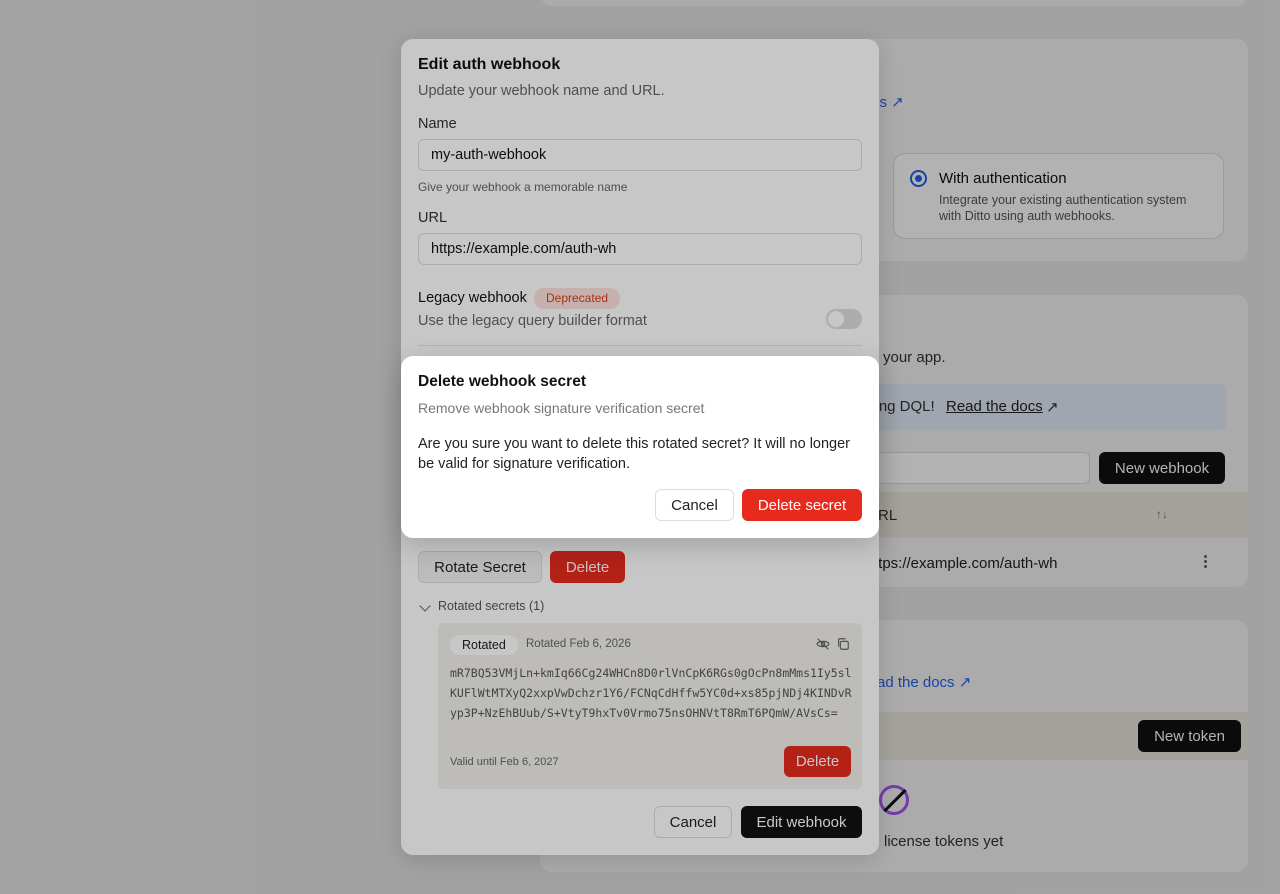  I want to click on delete-secret-confirm-button: Delete secret, so click(802, 505).